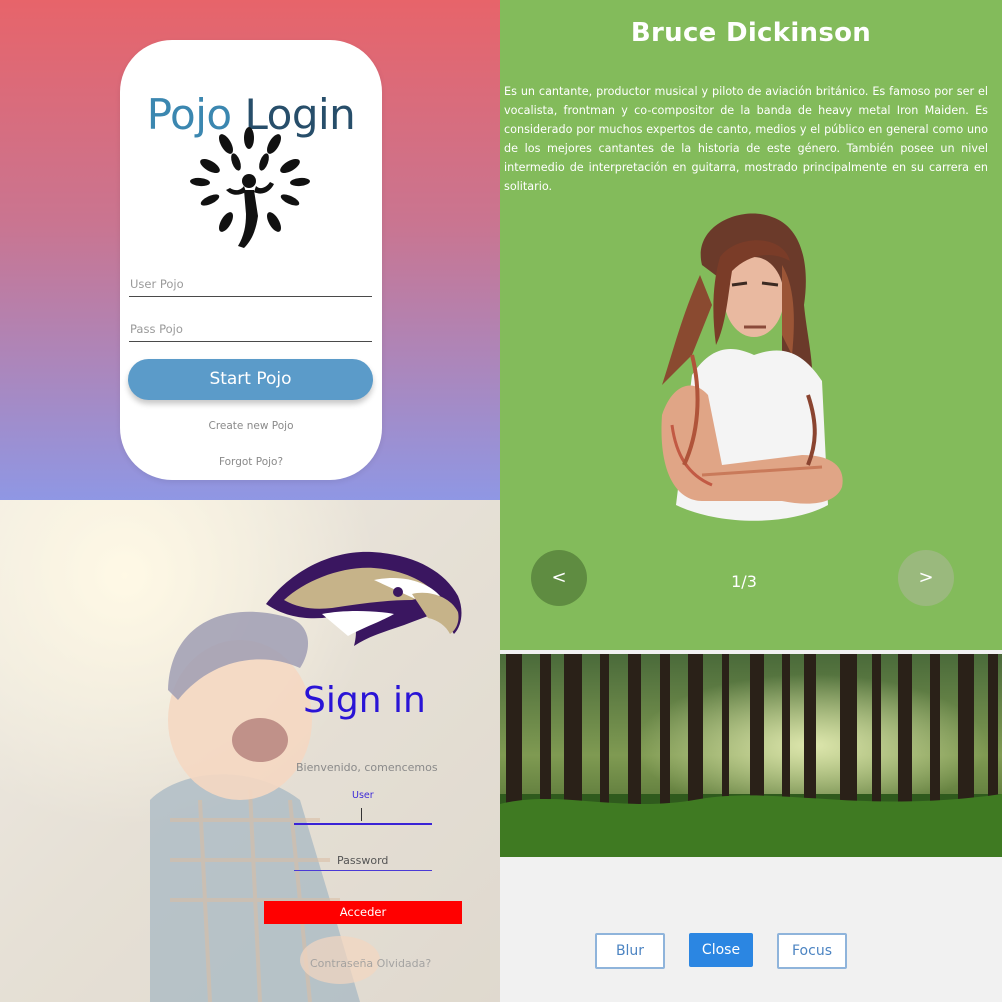 The width and height of the screenshot is (1002, 1002). What do you see at coordinates (630, 951) in the screenshot?
I see `blur-button: Blur` at bounding box center [630, 951].